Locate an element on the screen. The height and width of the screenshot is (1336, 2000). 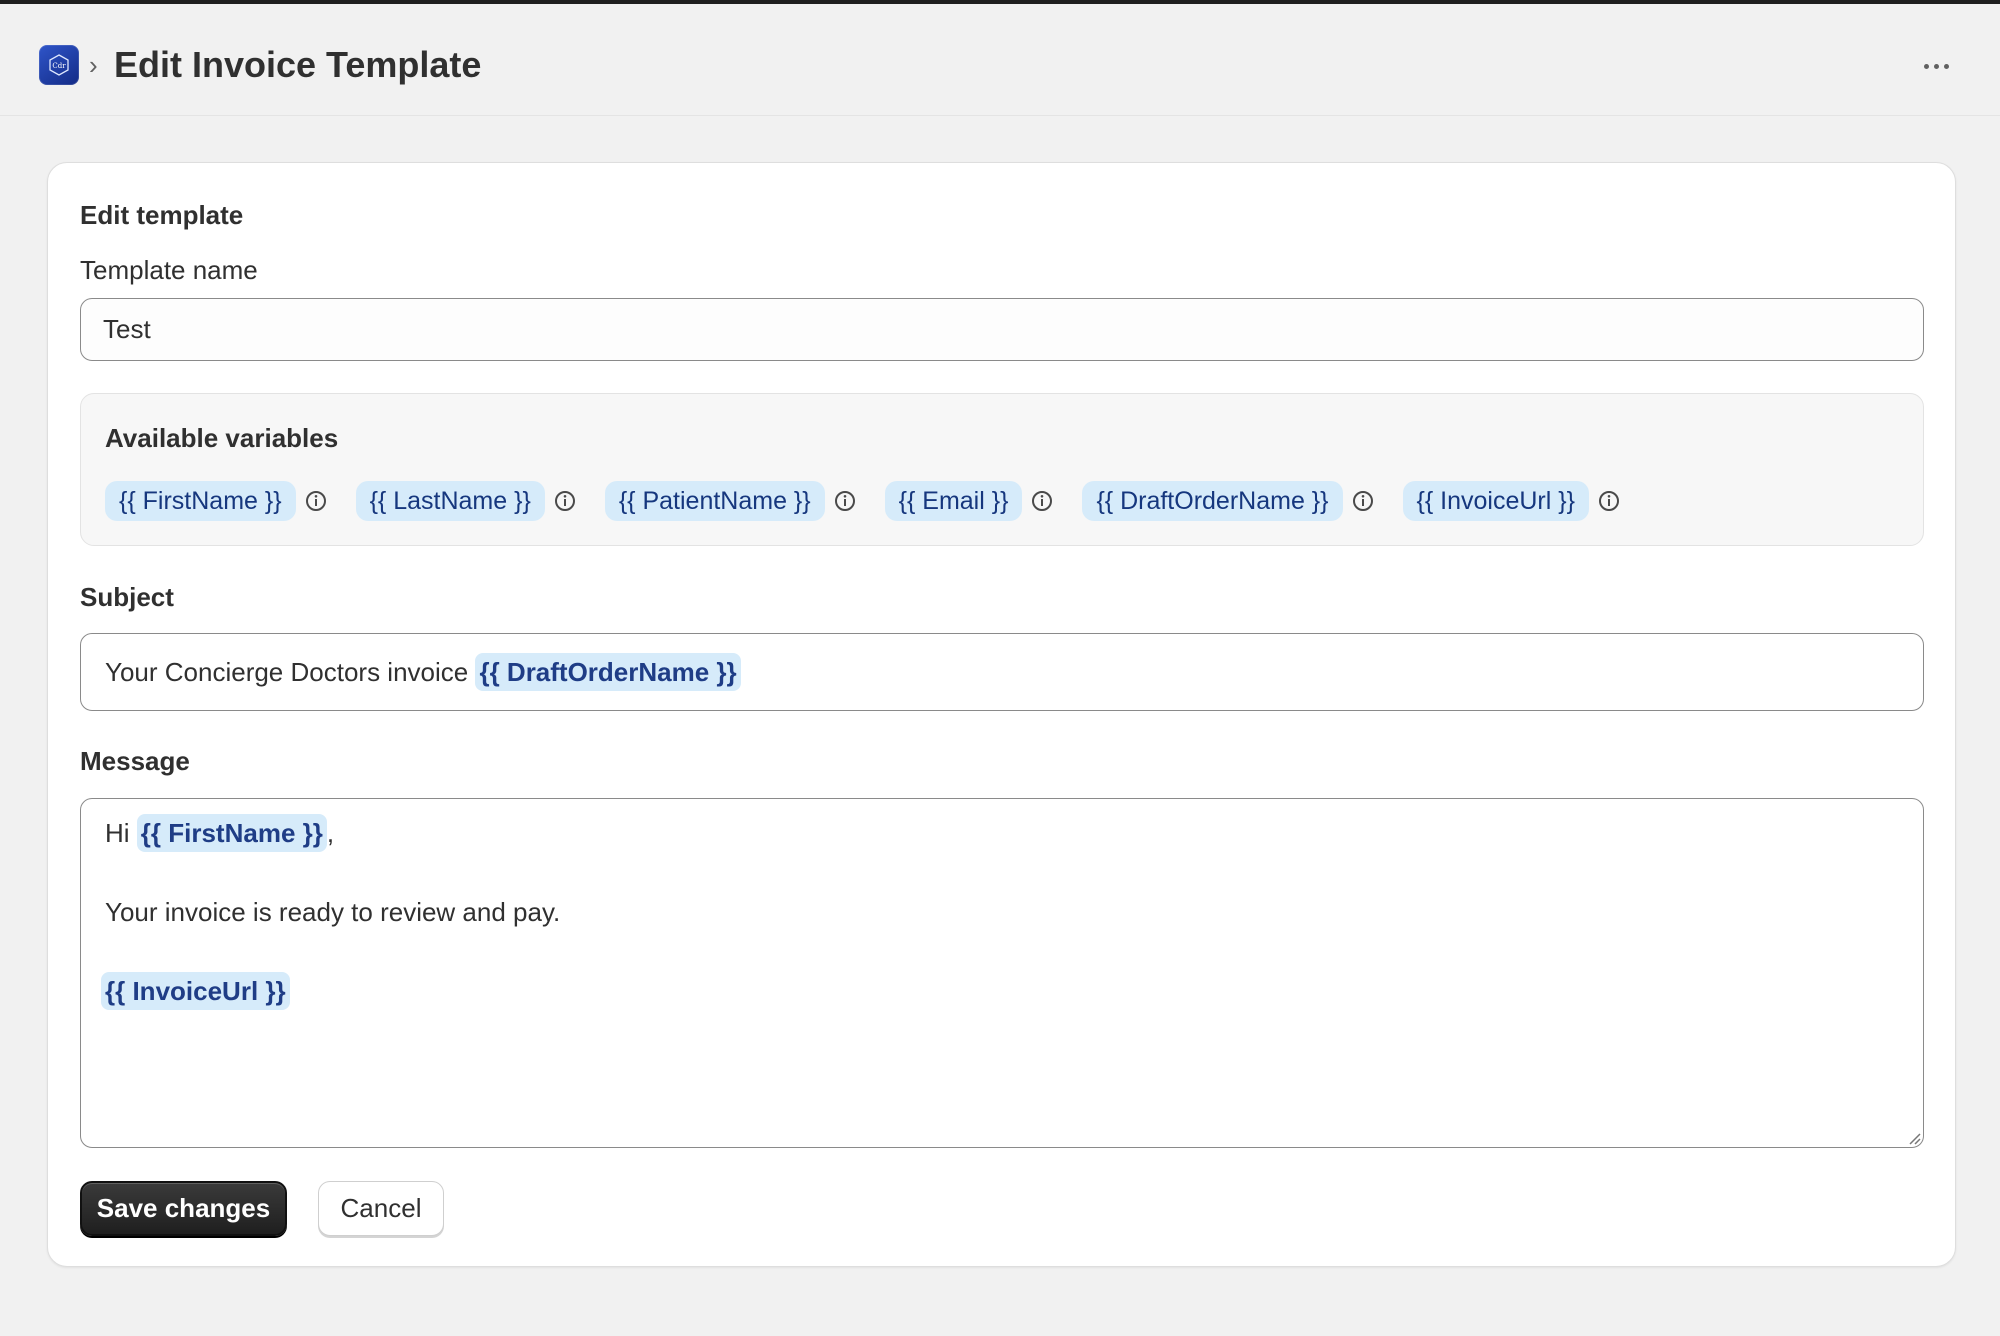
card-title: Edit template is located at coordinates (162, 215).